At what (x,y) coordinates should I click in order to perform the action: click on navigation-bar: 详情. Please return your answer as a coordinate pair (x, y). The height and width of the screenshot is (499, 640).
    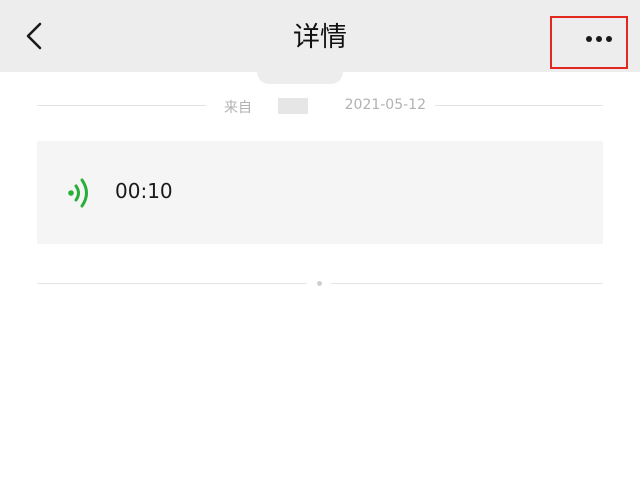
    Looking at the image, I should click on (320, 36).